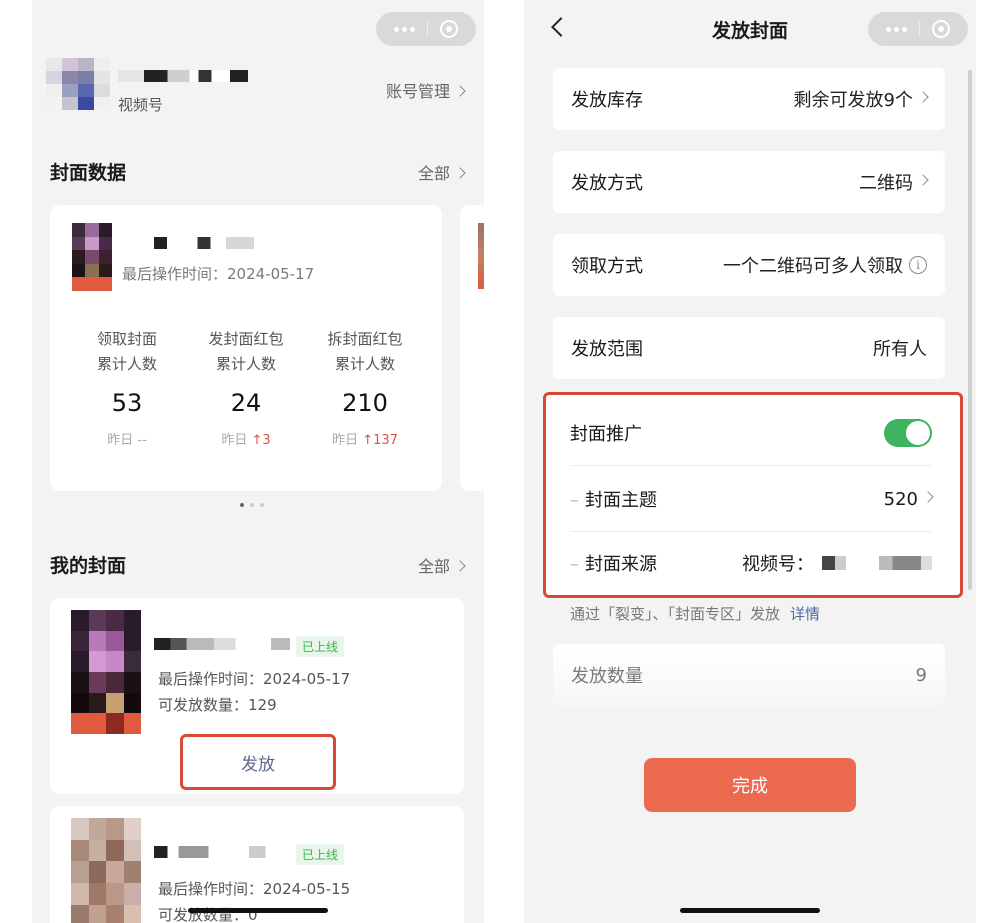 This screenshot has height=923, width=1000. What do you see at coordinates (472, 348) in the screenshot?
I see `next-stats-card-peek` at bounding box center [472, 348].